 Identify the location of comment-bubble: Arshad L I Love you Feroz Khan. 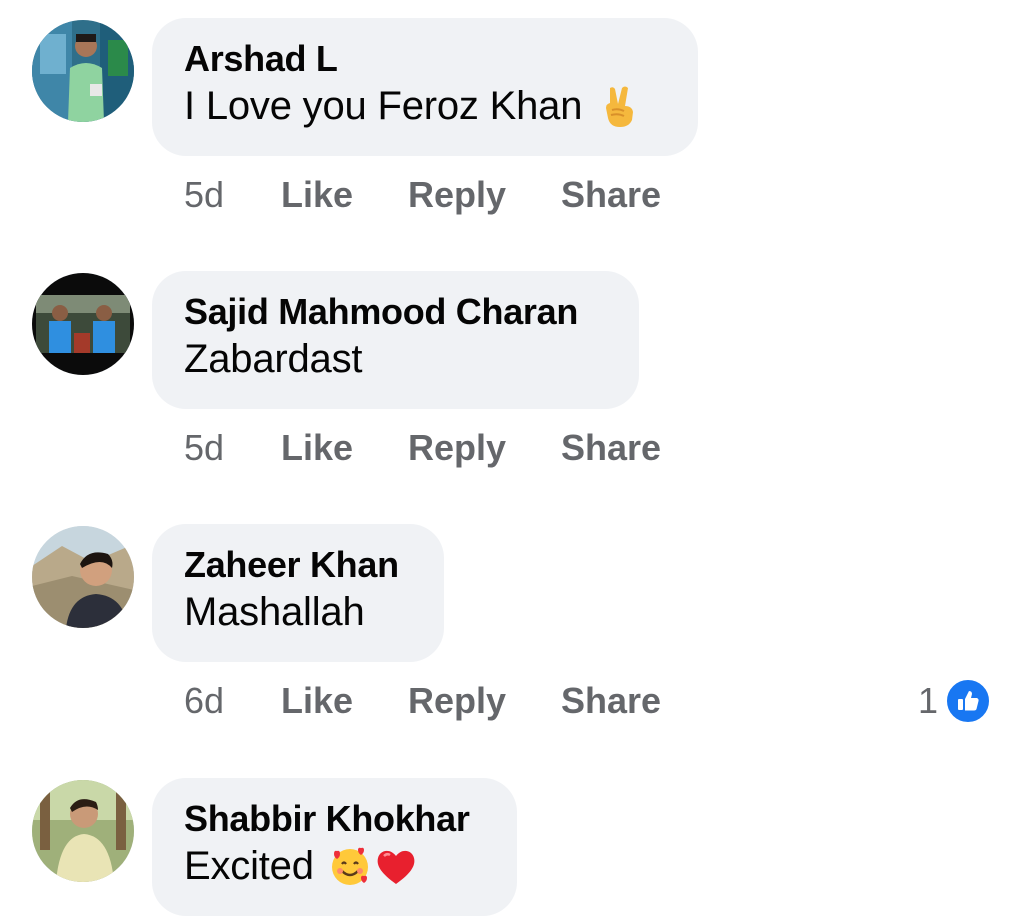
(425, 87).